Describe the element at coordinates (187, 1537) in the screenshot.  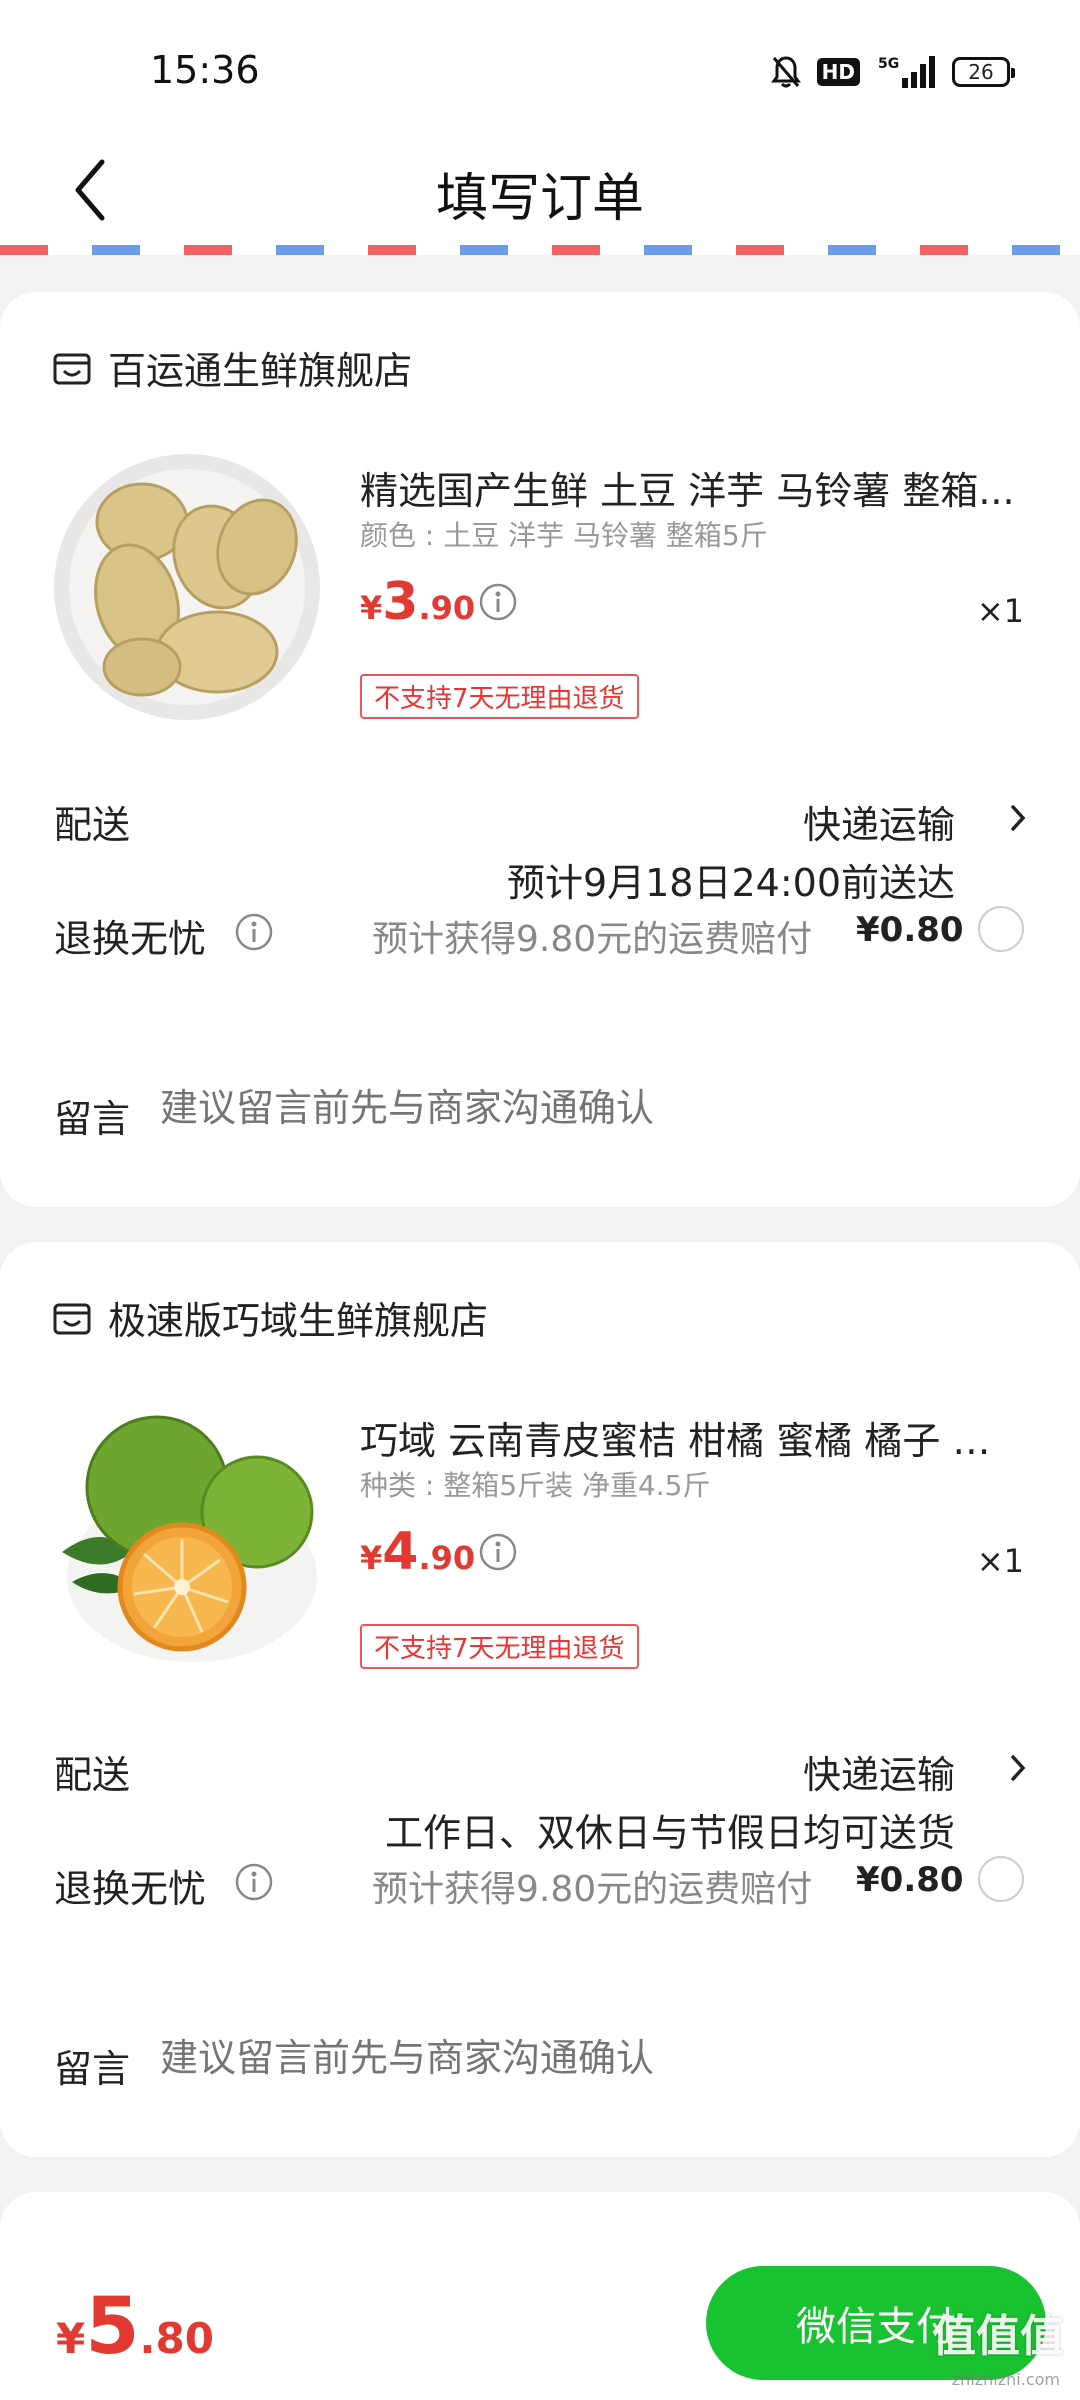
I see `product-image-tangerine` at that location.